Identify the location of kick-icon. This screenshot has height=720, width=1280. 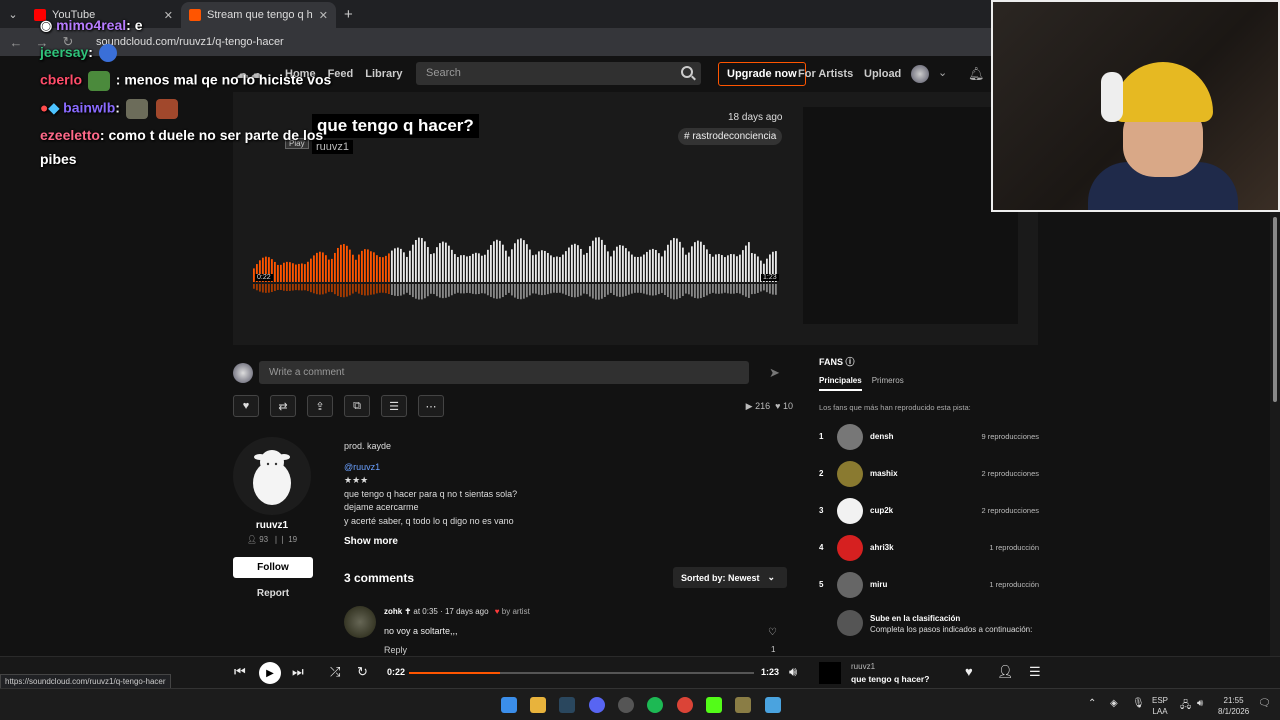
(714, 705).